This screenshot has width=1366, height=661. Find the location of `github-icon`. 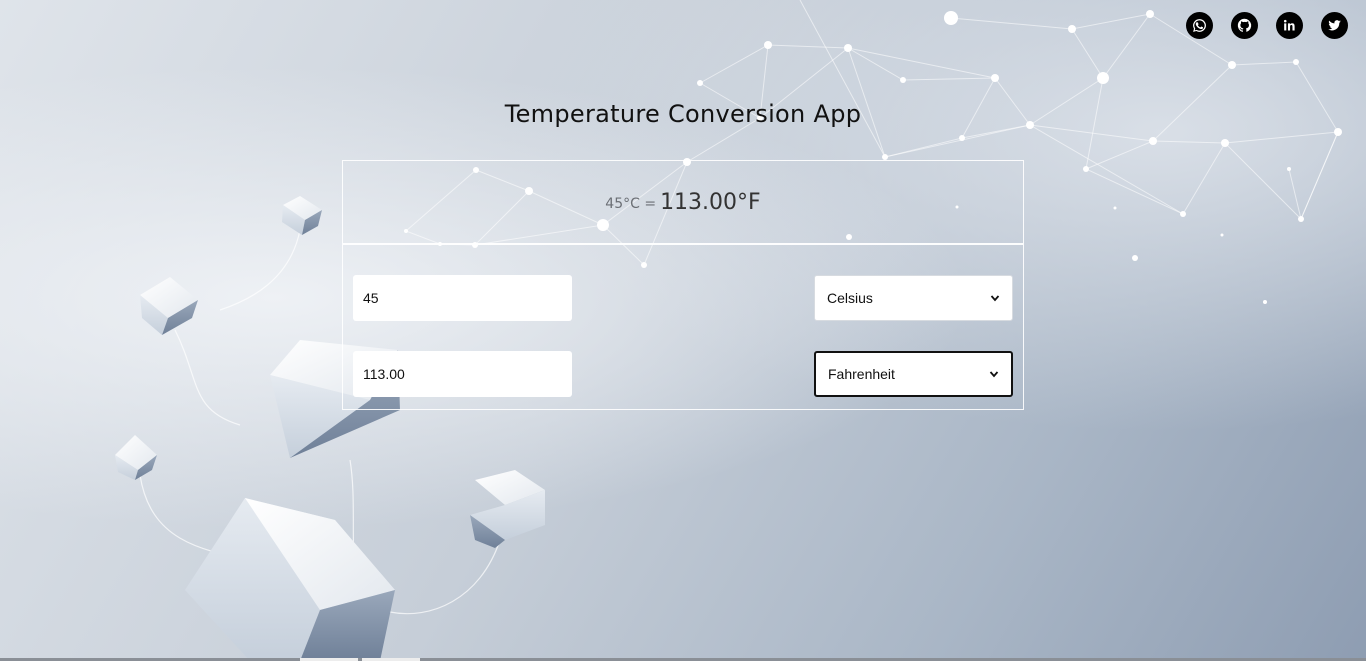

github-icon is located at coordinates (1244, 25).